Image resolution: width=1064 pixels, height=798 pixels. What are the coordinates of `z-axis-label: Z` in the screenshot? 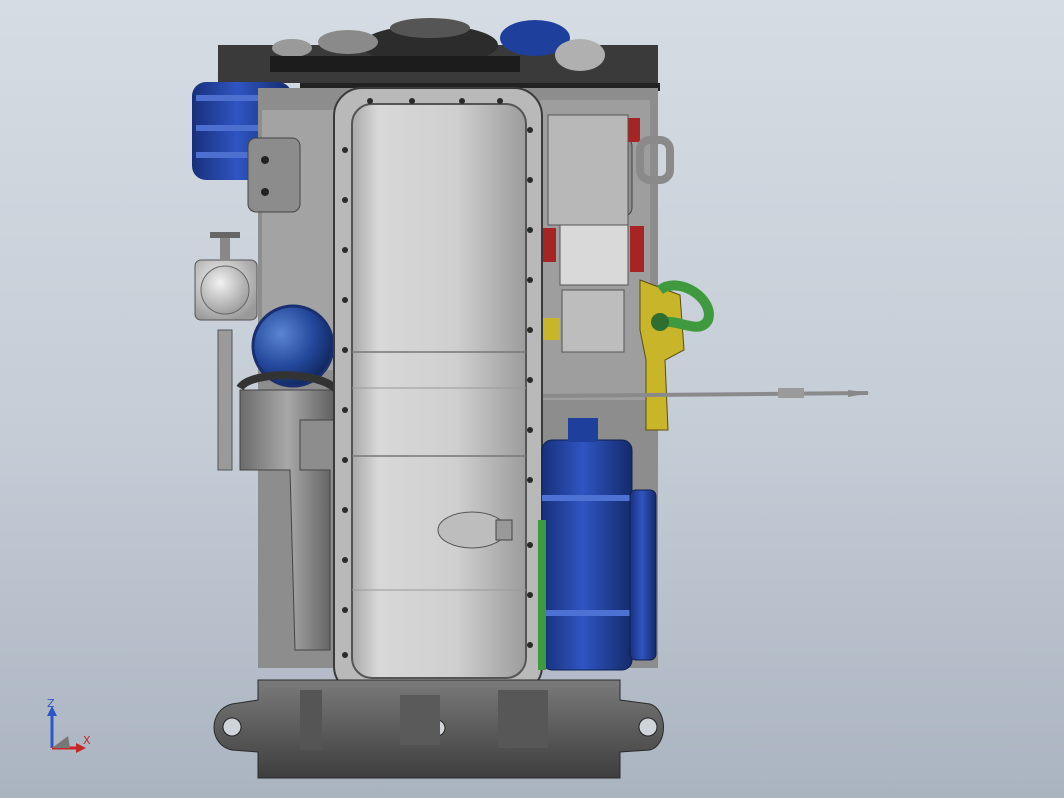 It's located at (51, 703).